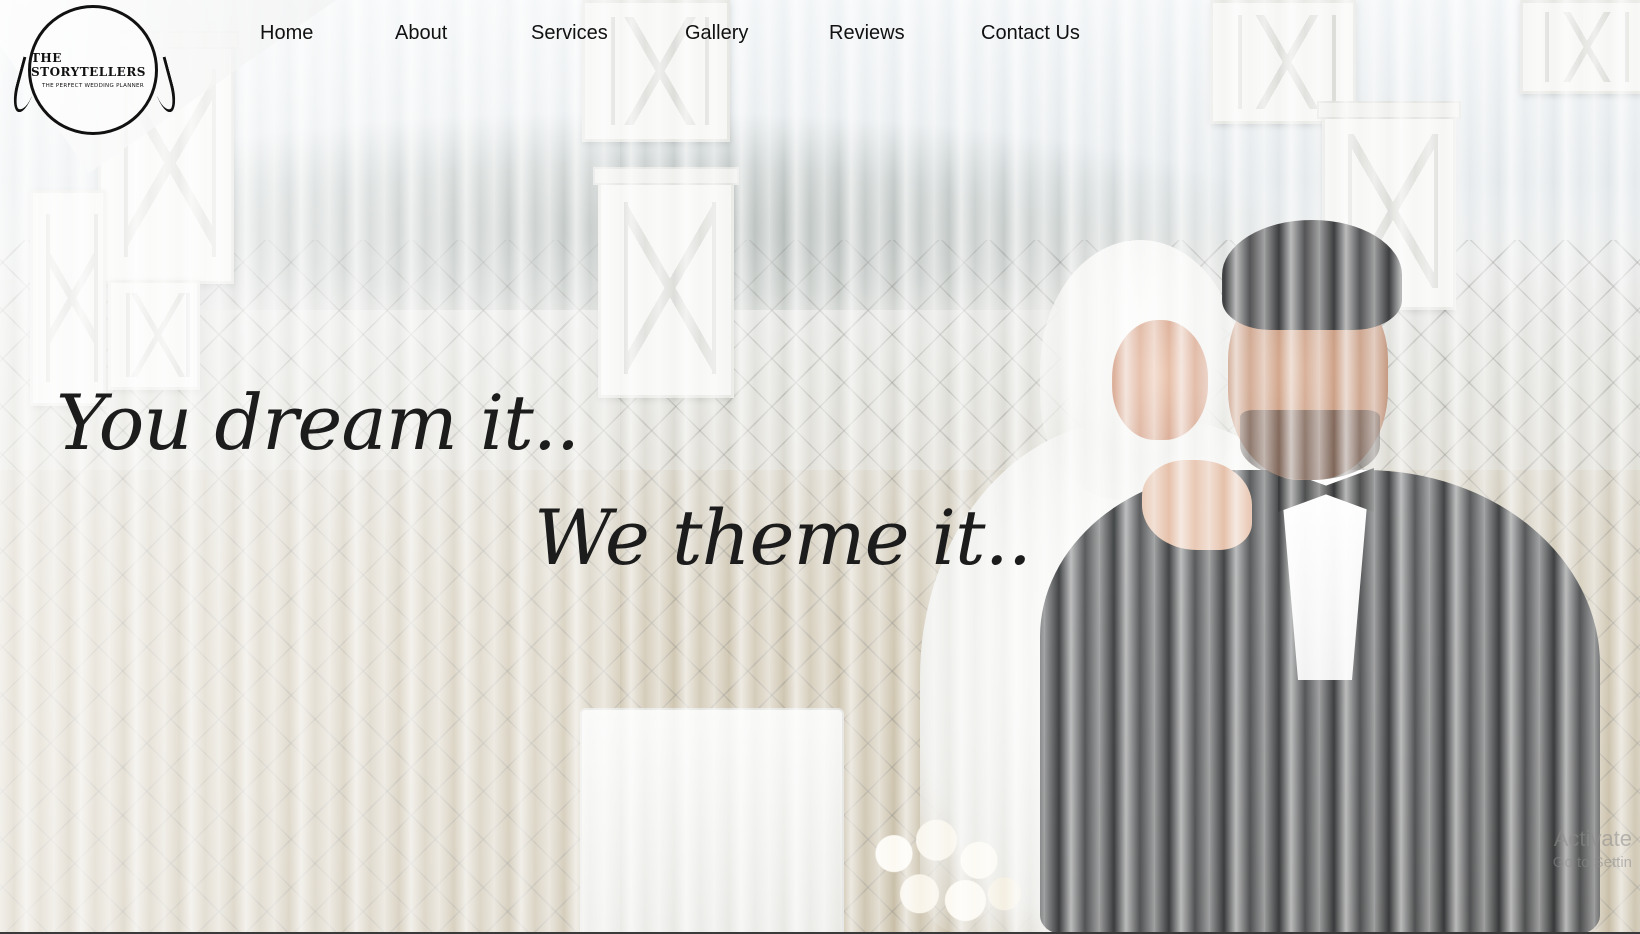 The image size is (1640, 934). What do you see at coordinates (1592, 862) in the screenshot?
I see `watermark-subtitle: Go to Settin` at bounding box center [1592, 862].